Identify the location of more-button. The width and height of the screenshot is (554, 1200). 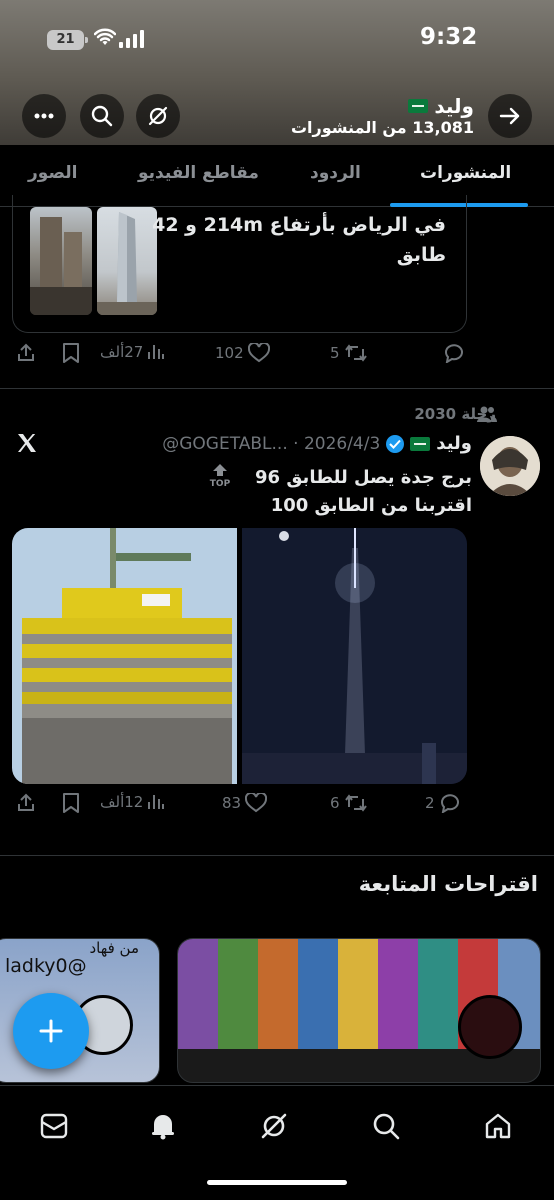
(44, 116).